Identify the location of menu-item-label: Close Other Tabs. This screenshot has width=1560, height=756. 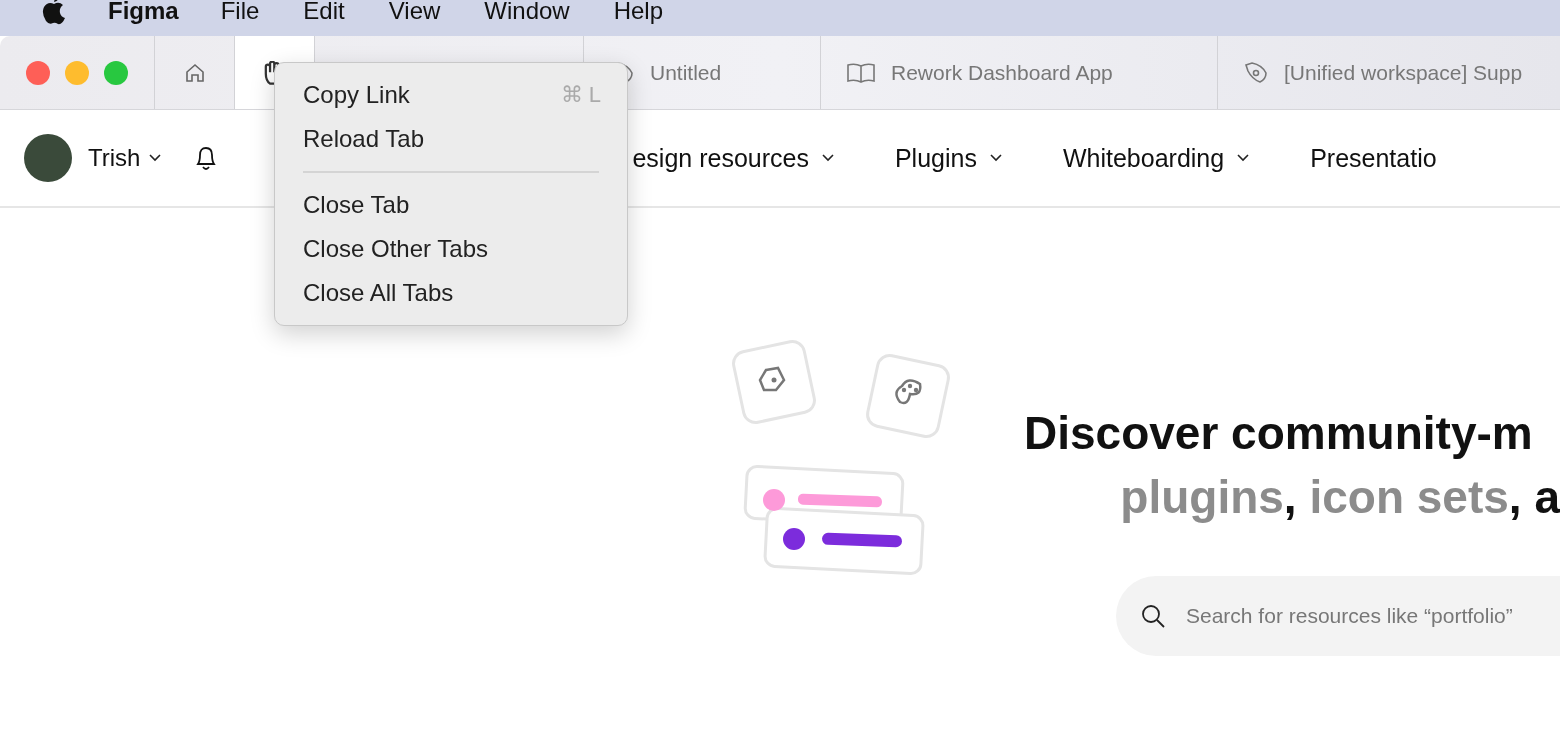
(395, 249).